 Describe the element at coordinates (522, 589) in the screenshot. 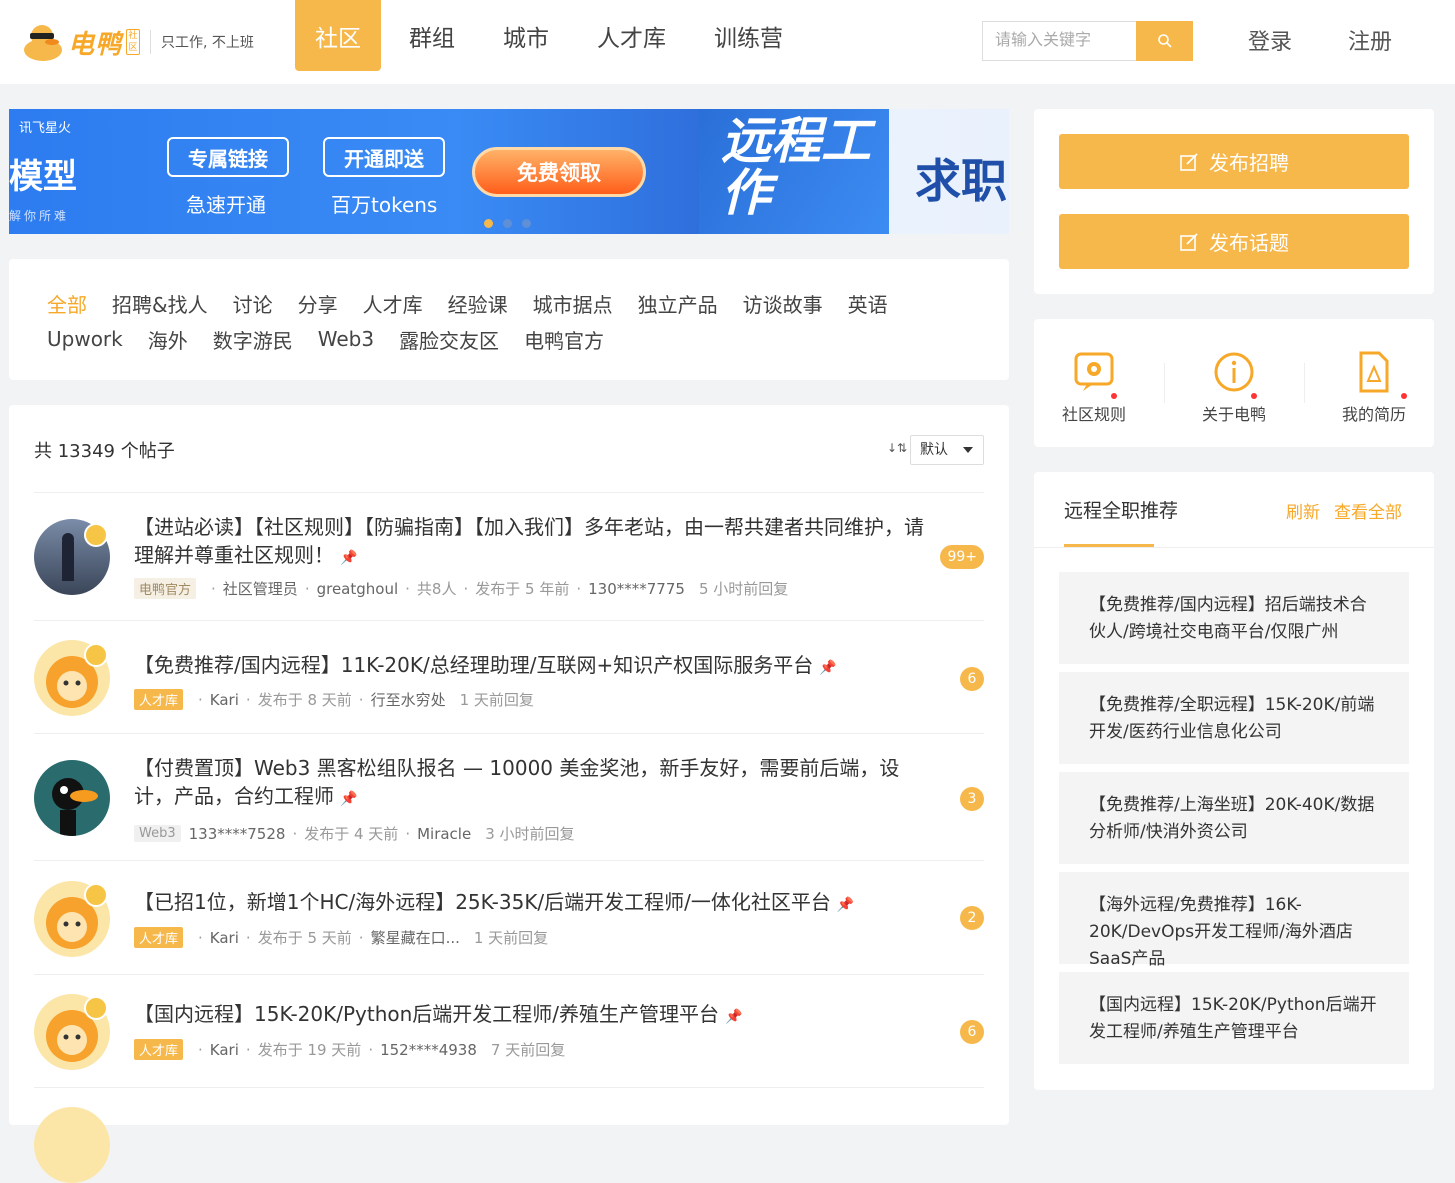

I see `post-time: 发布于 5 年前` at that location.